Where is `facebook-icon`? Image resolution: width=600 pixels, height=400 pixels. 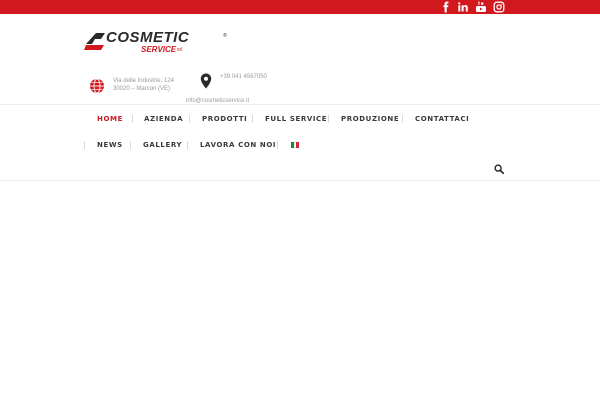 facebook-icon is located at coordinates (446, 7).